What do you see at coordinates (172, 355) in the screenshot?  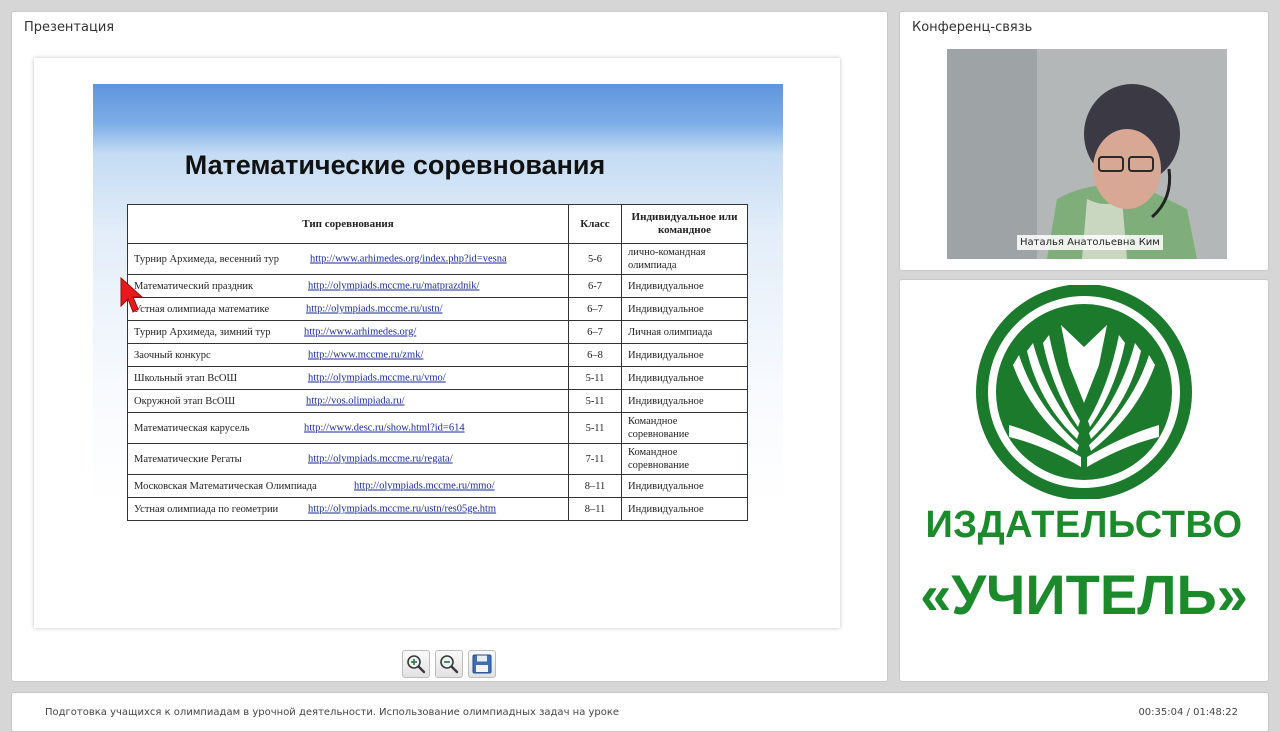 I see `competition-name: Заочный конкурс` at bounding box center [172, 355].